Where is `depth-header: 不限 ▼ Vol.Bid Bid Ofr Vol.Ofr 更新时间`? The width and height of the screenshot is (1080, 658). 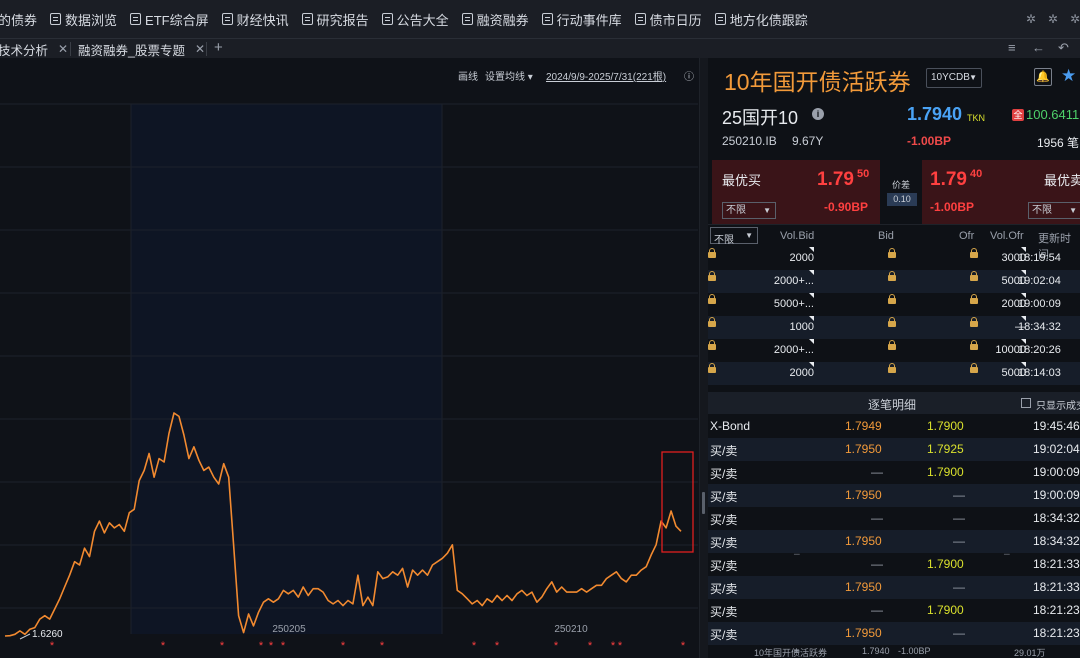
depth-header: 不限 ▼ Vol.Bid Bid Ofr Vol.Ofr 更新时间 is located at coordinates (894, 242).